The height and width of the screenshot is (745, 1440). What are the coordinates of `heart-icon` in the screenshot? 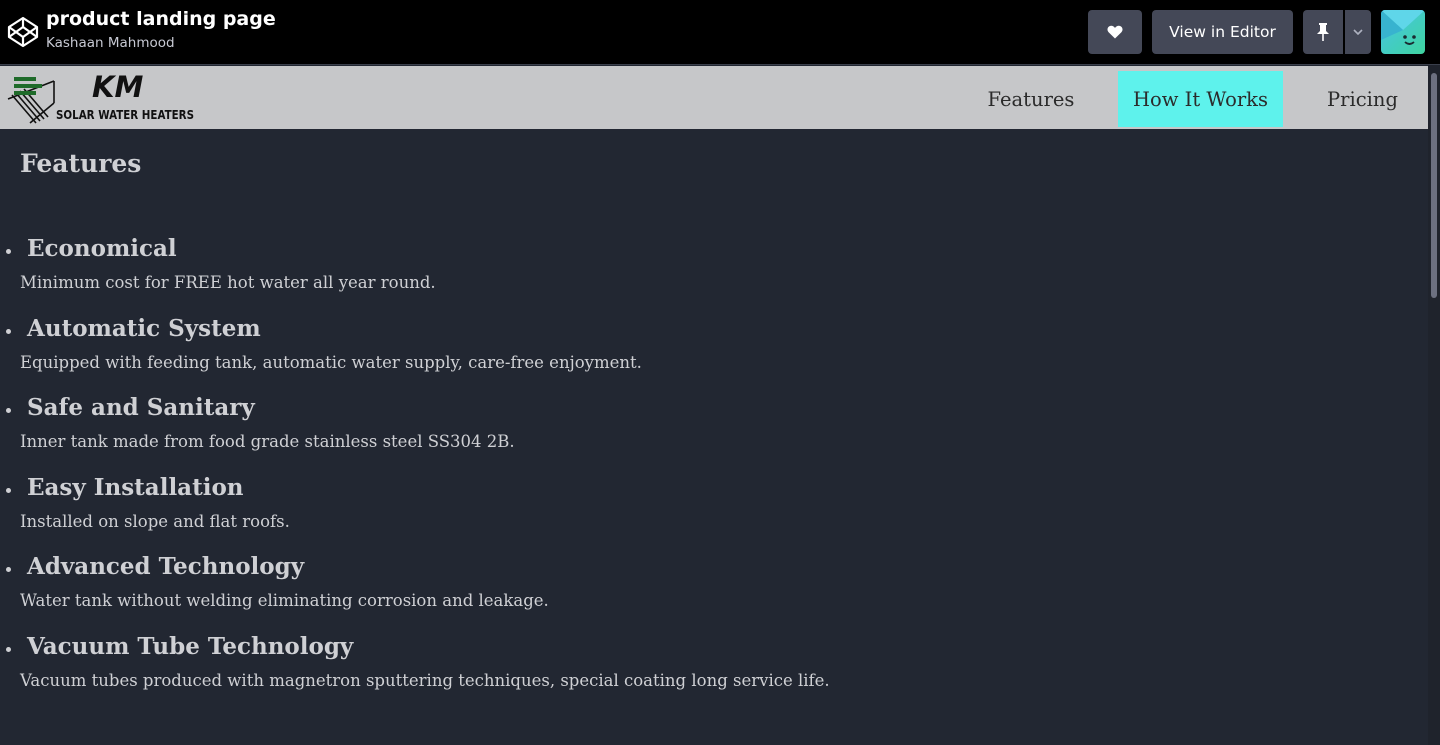 It's located at (1115, 32).